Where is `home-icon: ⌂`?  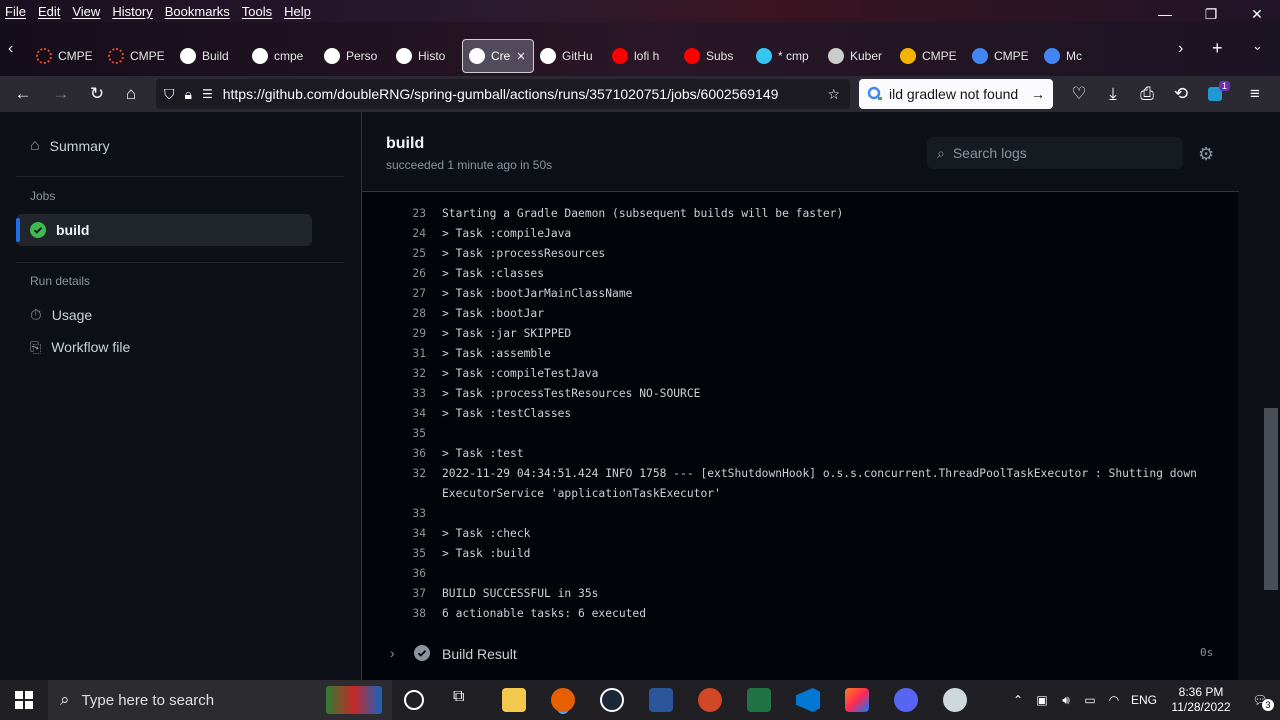
home-icon: ⌂ is located at coordinates (131, 94).